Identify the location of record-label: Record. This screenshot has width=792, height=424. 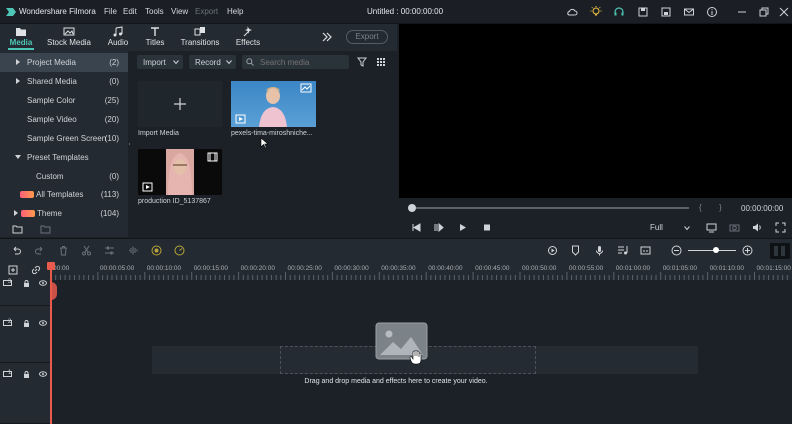
(208, 62).